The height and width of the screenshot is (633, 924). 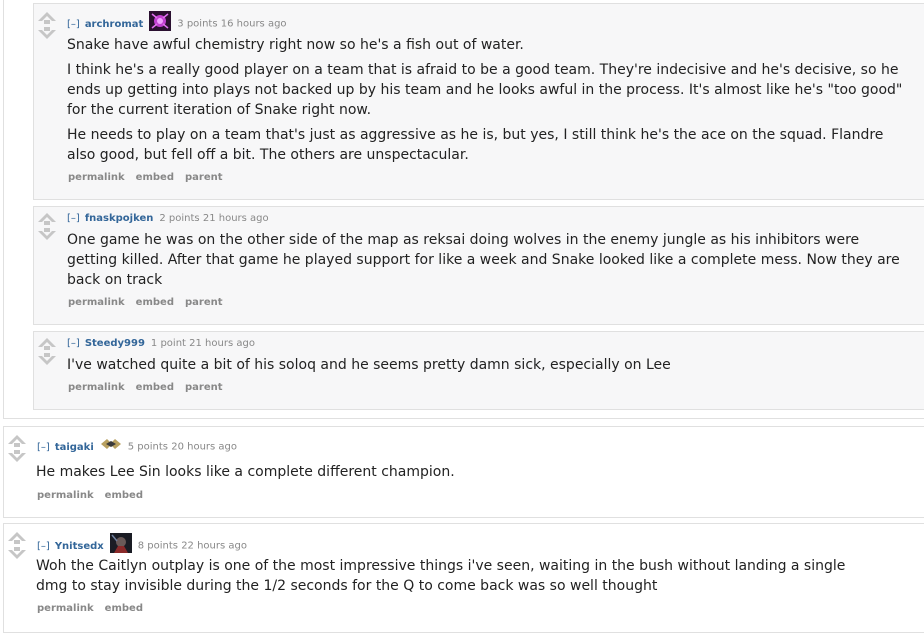 I want to click on score: 1 point, so click(x=168, y=343).